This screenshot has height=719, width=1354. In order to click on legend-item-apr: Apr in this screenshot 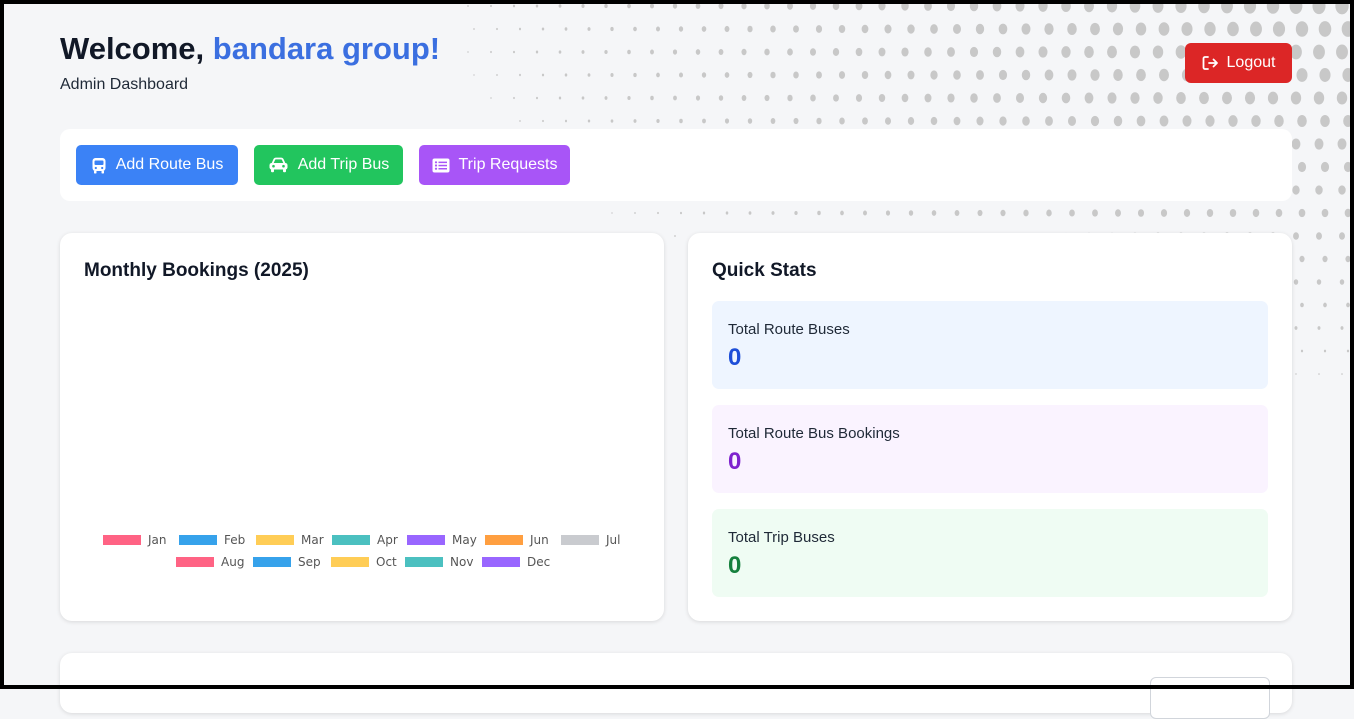, I will do `click(365, 540)`.